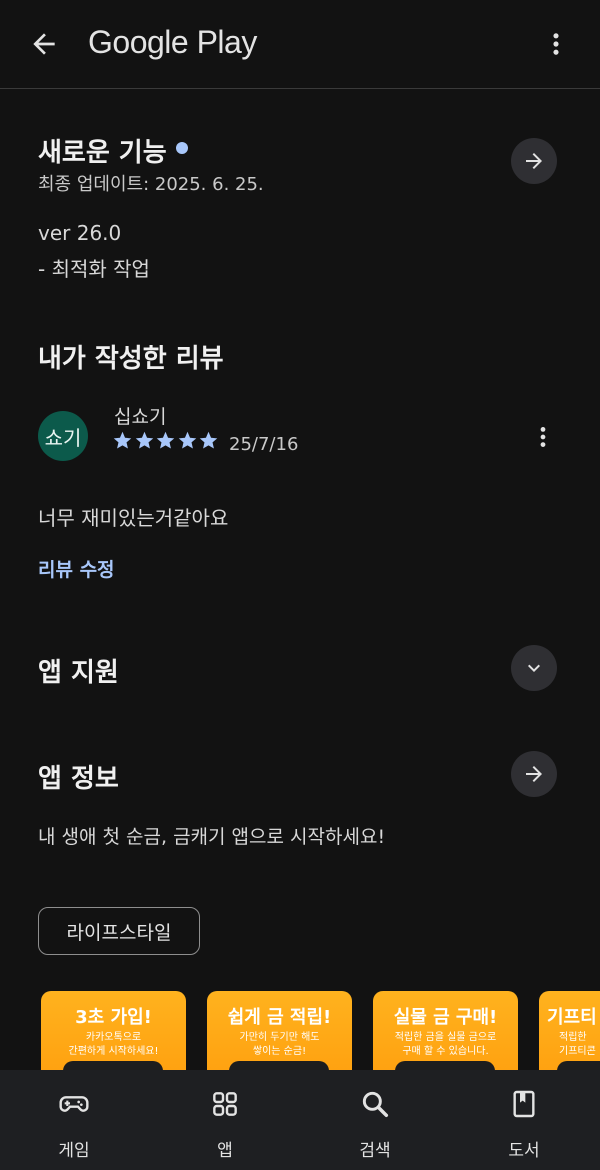 The height and width of the screenshot is (1170, 600). What do you see at coordinates (225, 1151) in the screenshot?
I see `nav-label: 앱` at bounding box center [225, 1151].